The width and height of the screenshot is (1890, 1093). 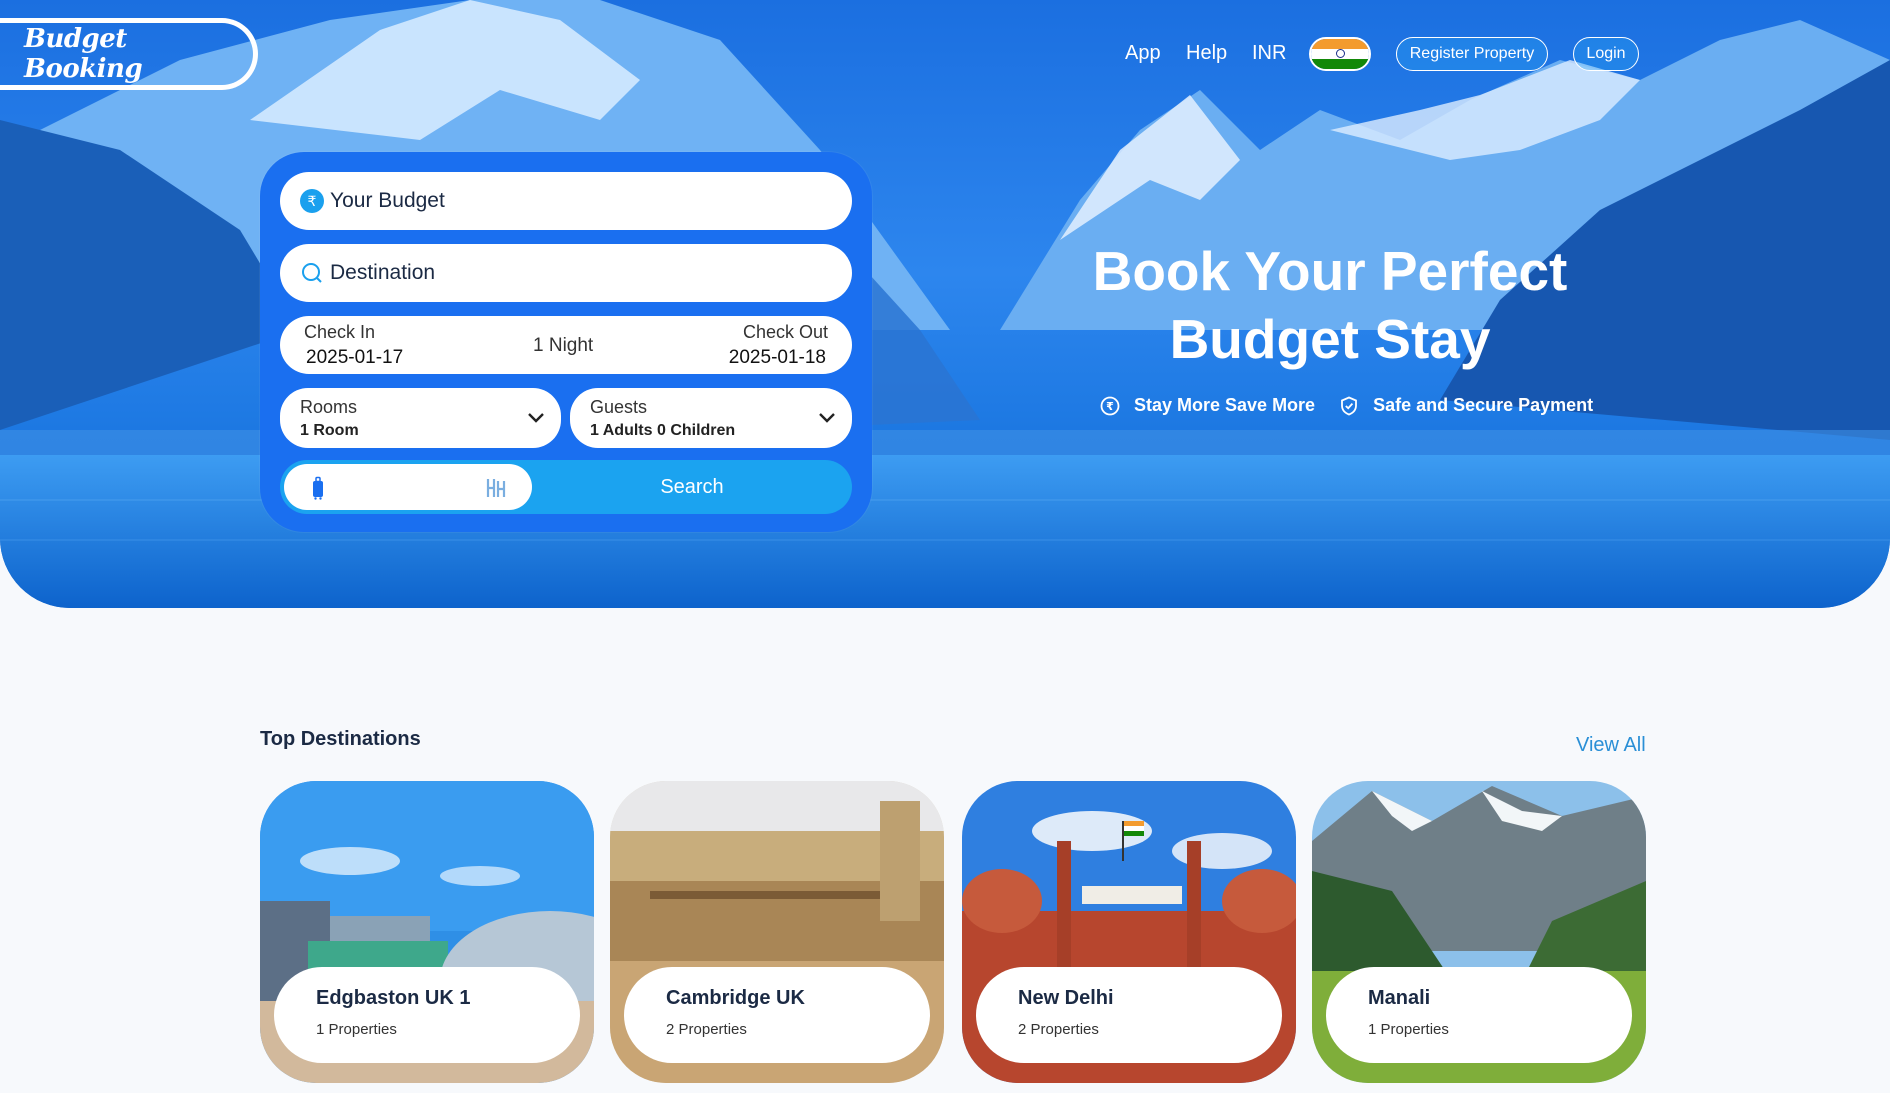 I want to click on destination-info: Cambridge UK 2 Properties, so click(x=777, y=1015).